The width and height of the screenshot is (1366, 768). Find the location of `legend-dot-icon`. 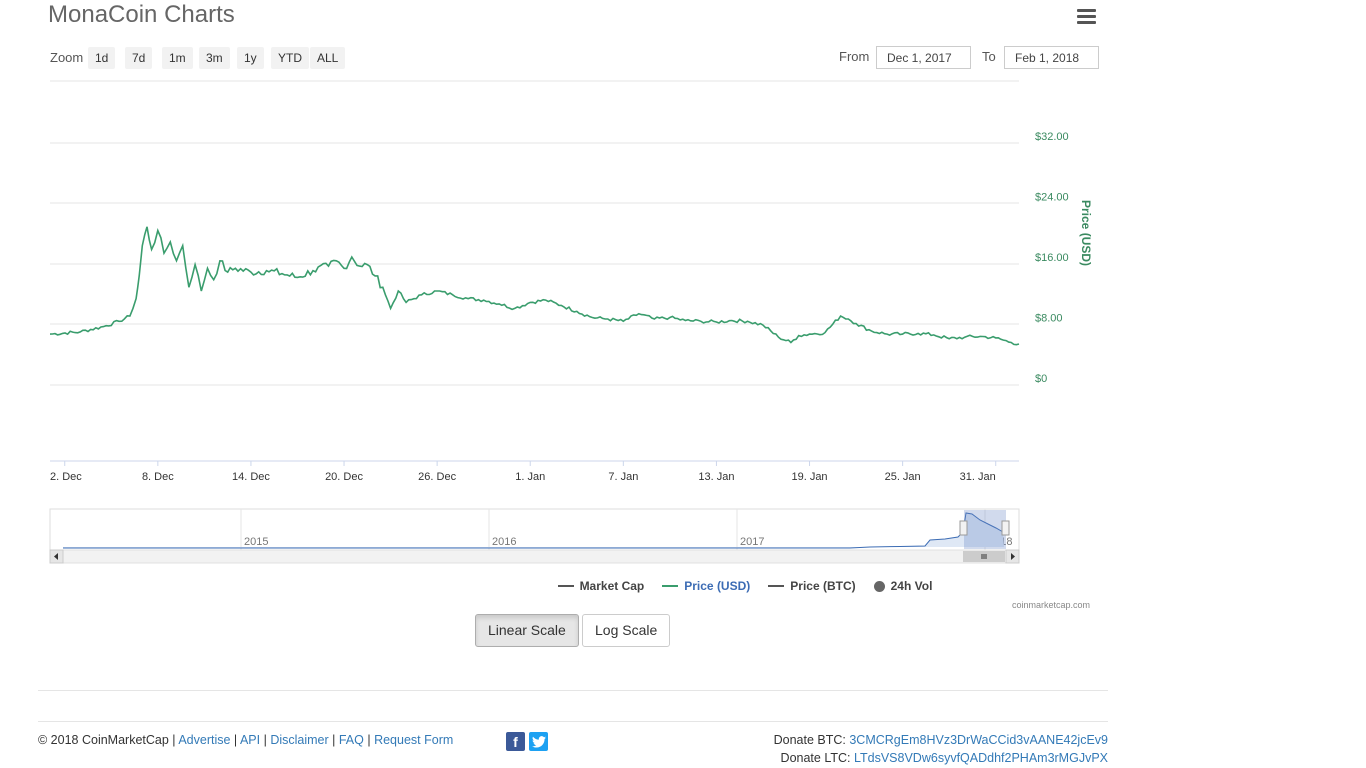

legend-dot-icon is located at coordinates (879, 586).